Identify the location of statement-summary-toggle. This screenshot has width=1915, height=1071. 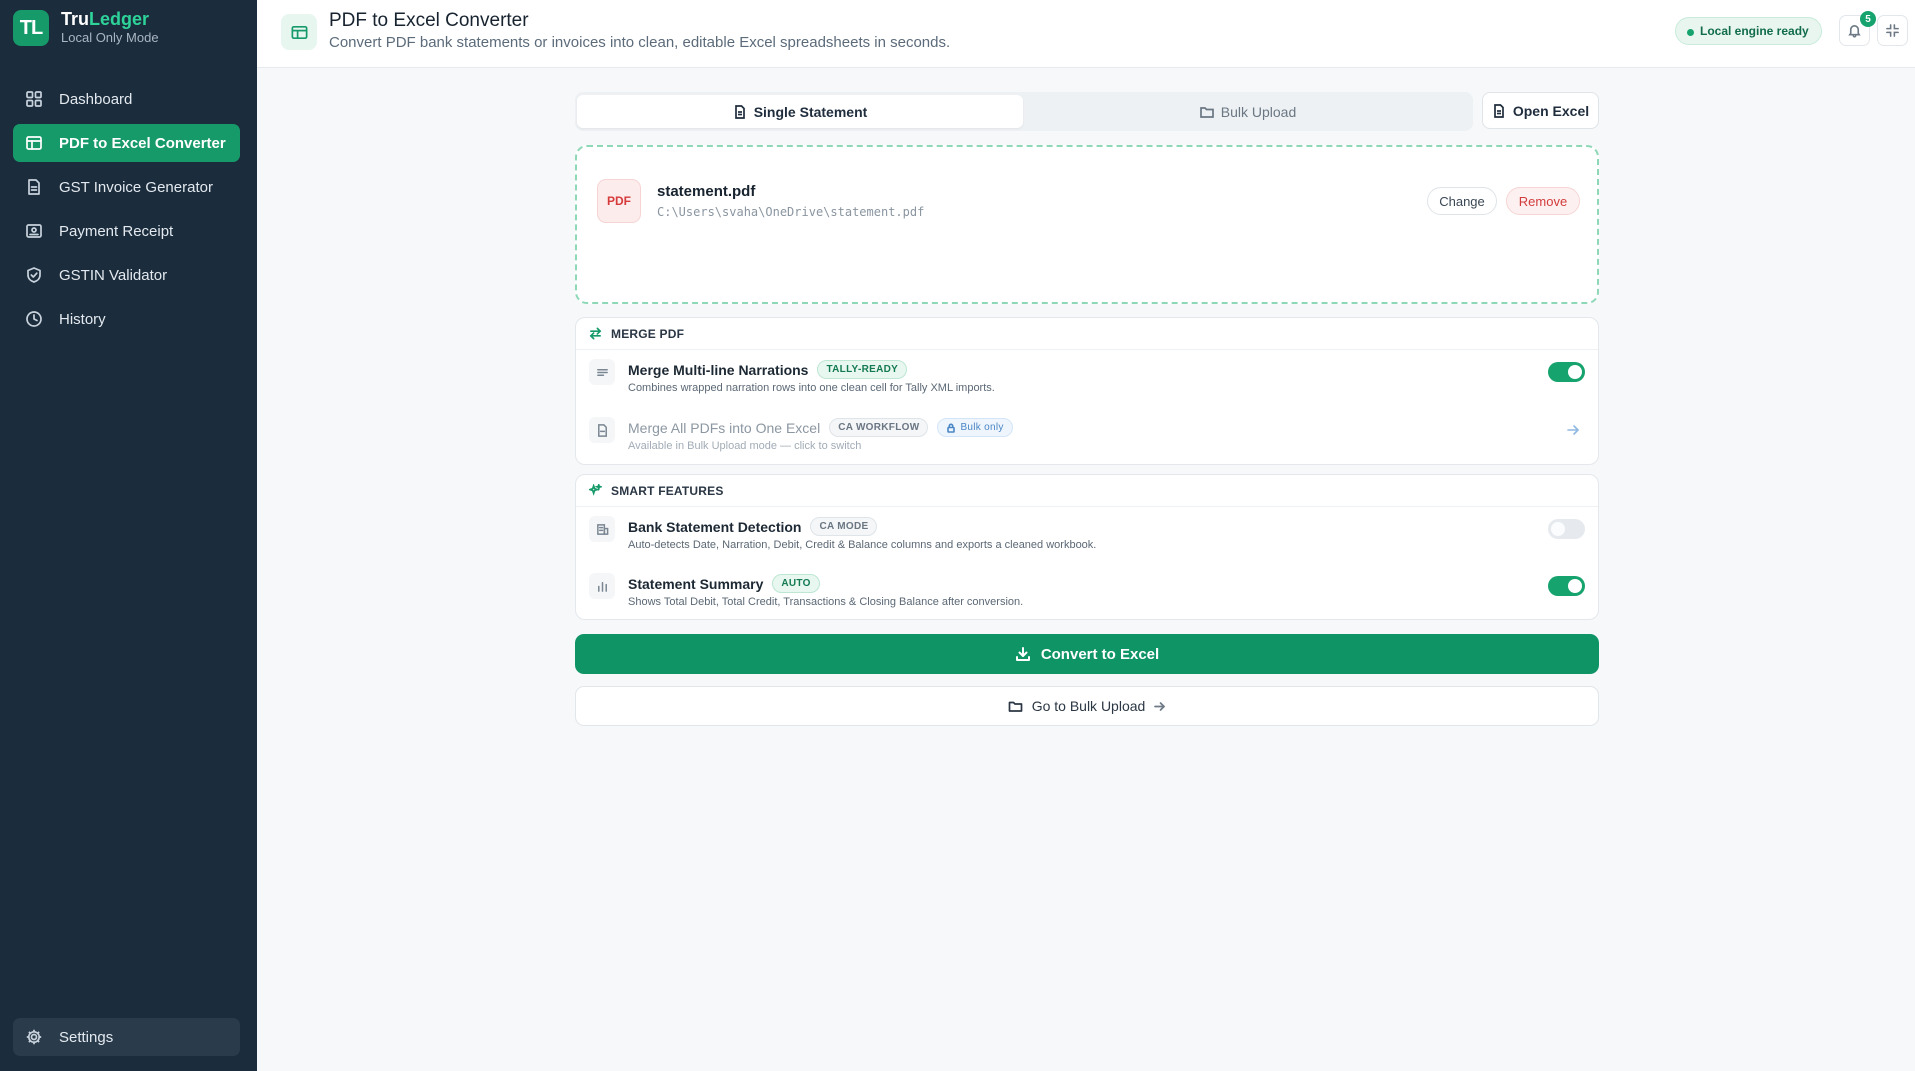
(1566, 586).